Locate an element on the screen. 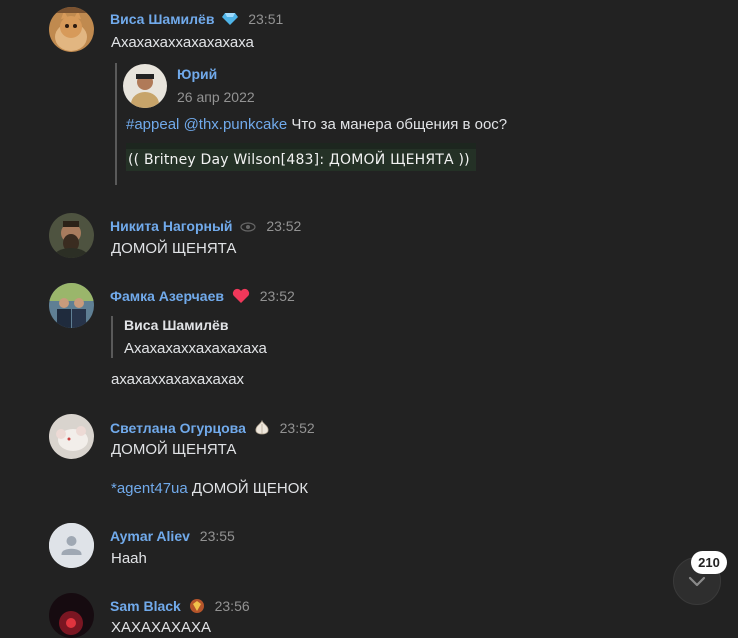 This screenshot has width=738, height=638. reply-author: Виса Шамилёв is located at coordinates (176, 325).